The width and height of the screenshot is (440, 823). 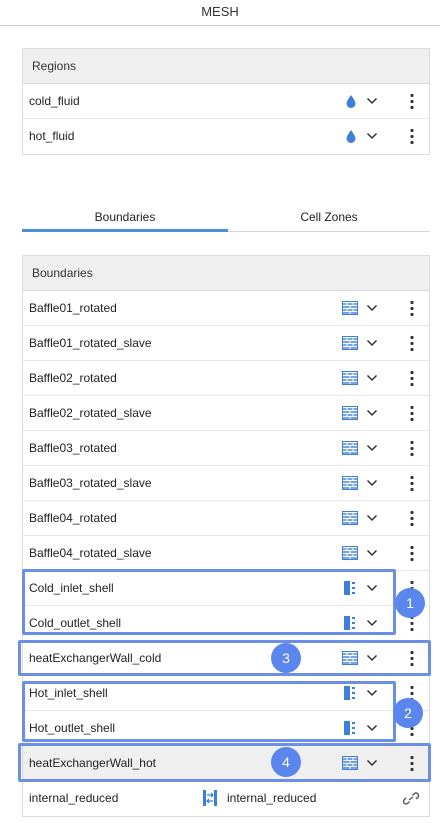 I want to click on boundary-label: Baffle04_rotated, so click(x=73, y=518).